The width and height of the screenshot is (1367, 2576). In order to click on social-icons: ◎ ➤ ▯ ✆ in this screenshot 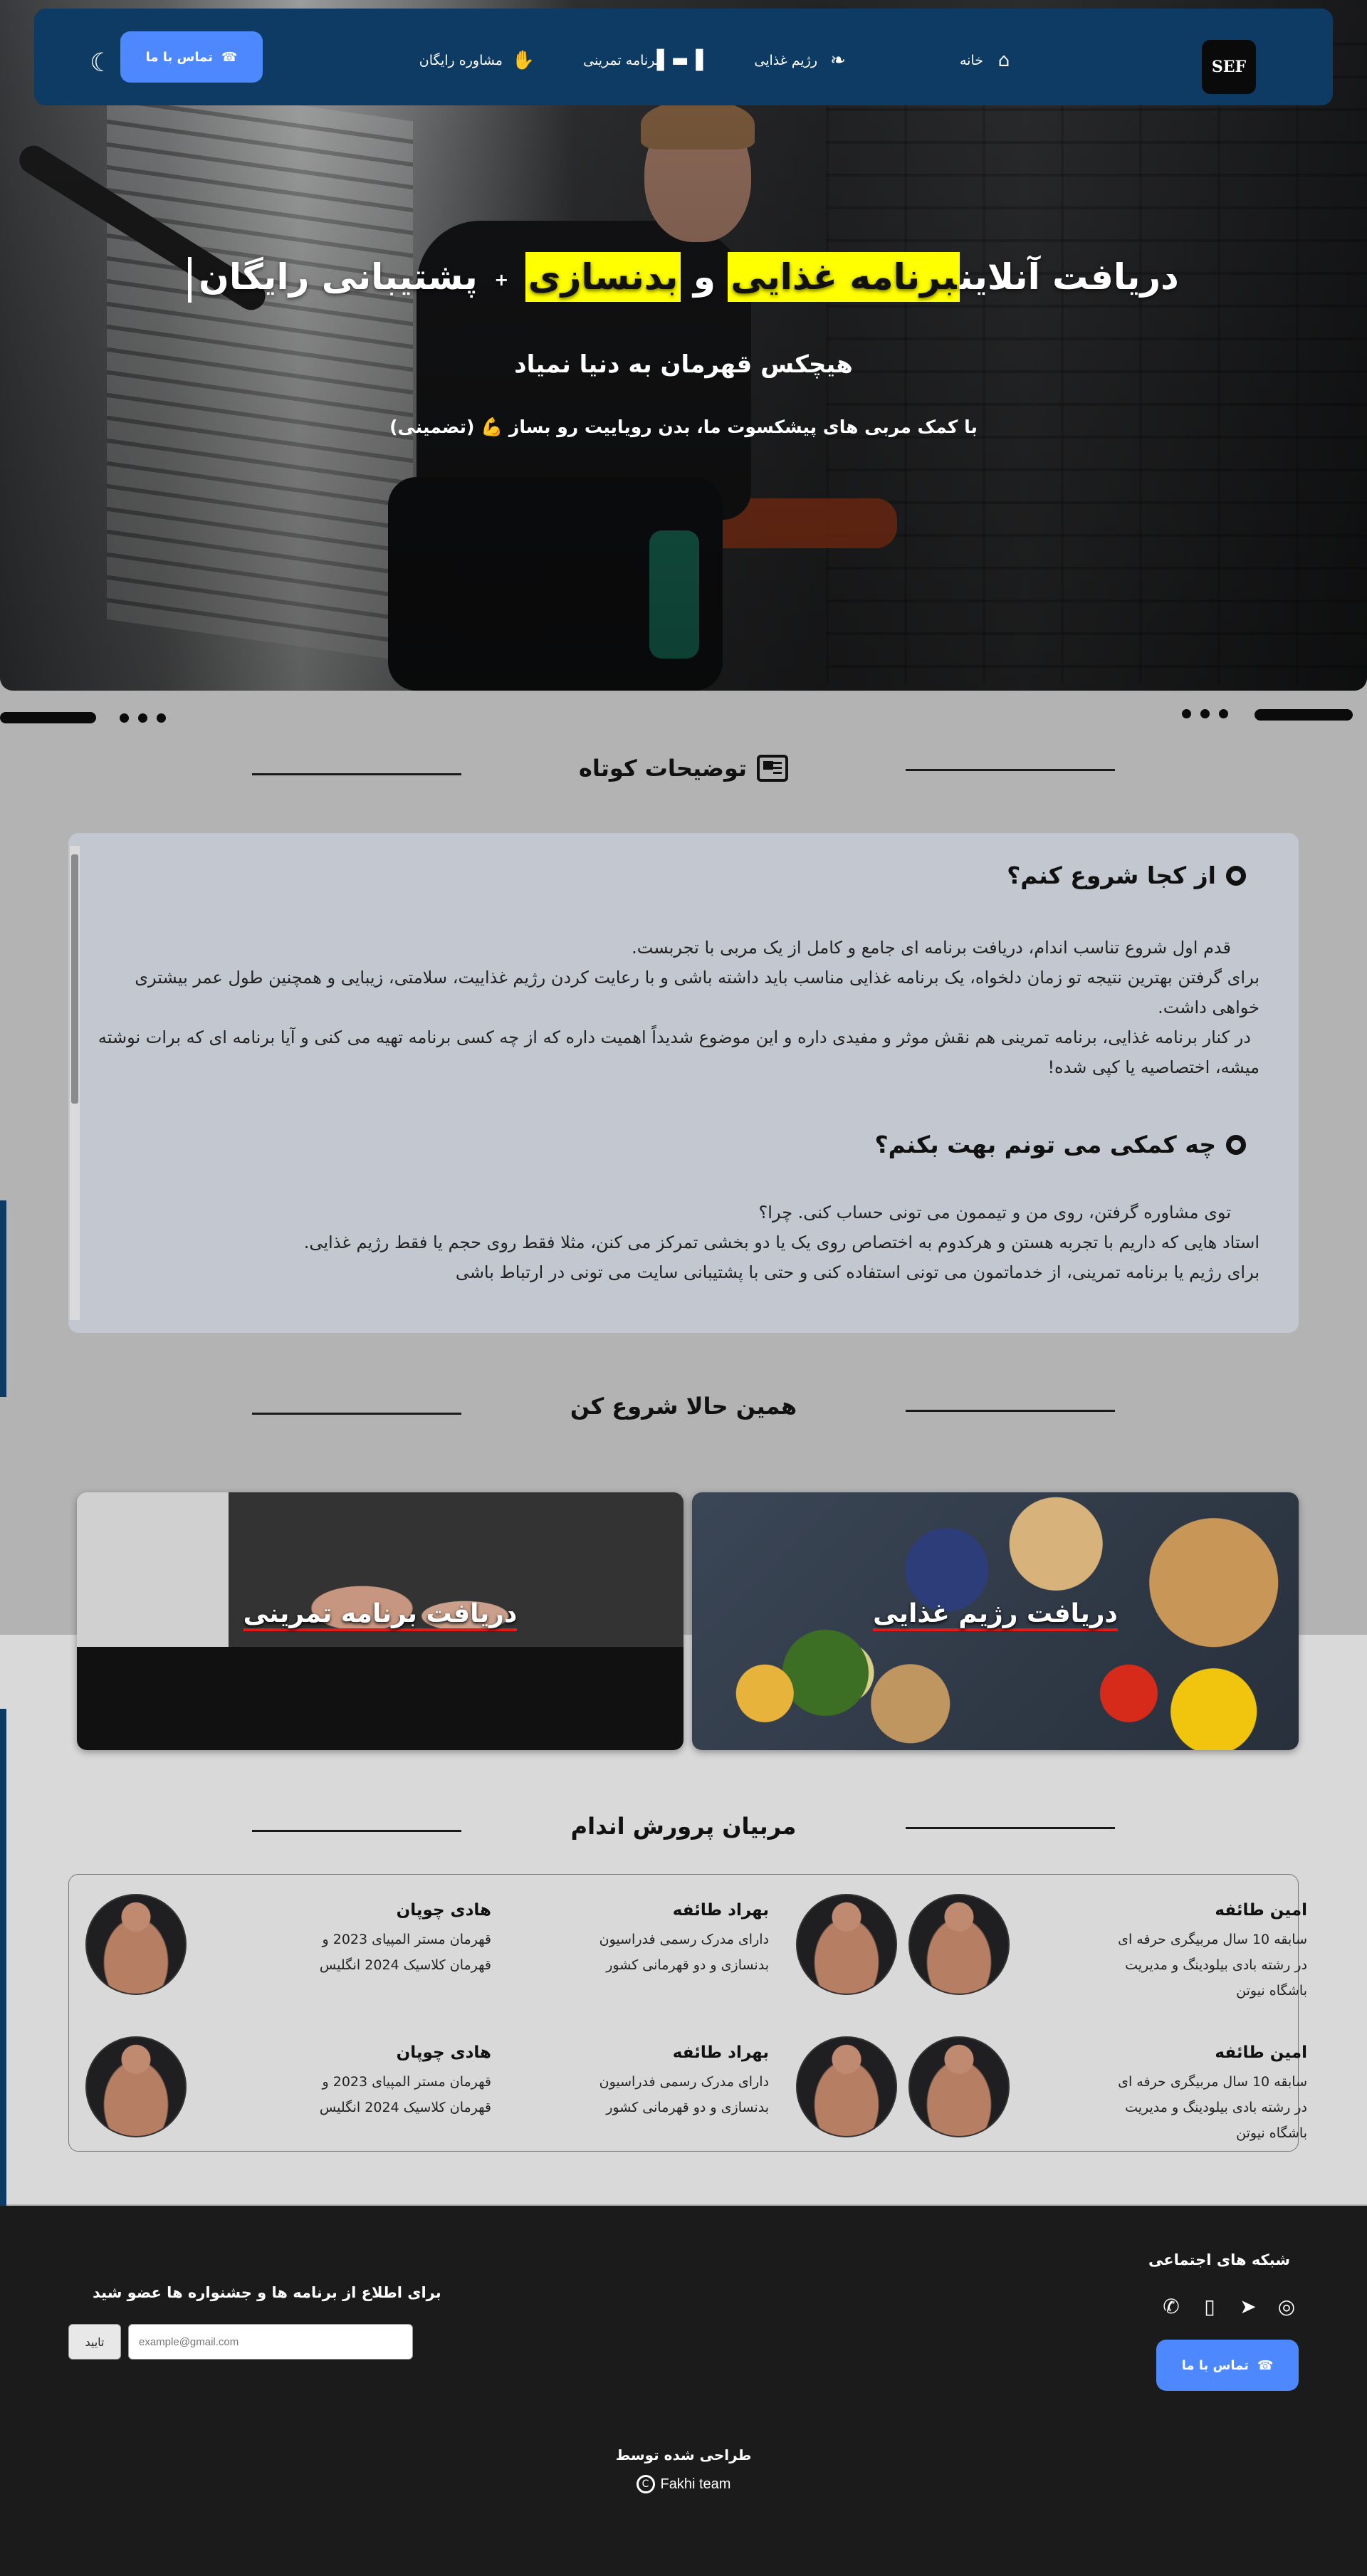, I will do `click(1229, 2306)`.